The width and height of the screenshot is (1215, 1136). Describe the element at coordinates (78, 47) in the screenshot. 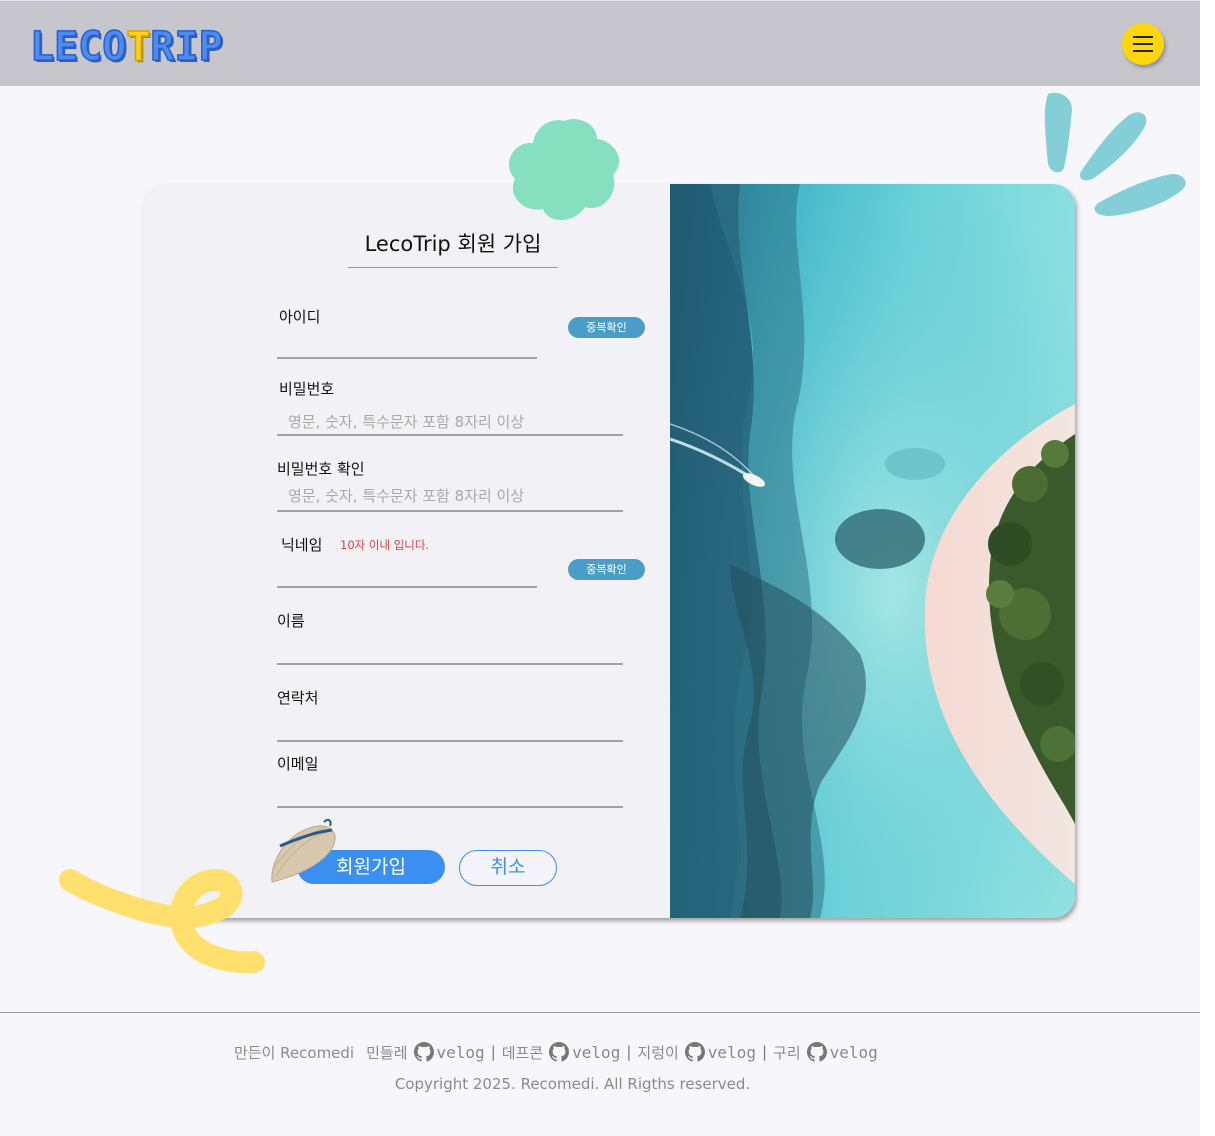

I see `logo-text-left: LECO` at that location.